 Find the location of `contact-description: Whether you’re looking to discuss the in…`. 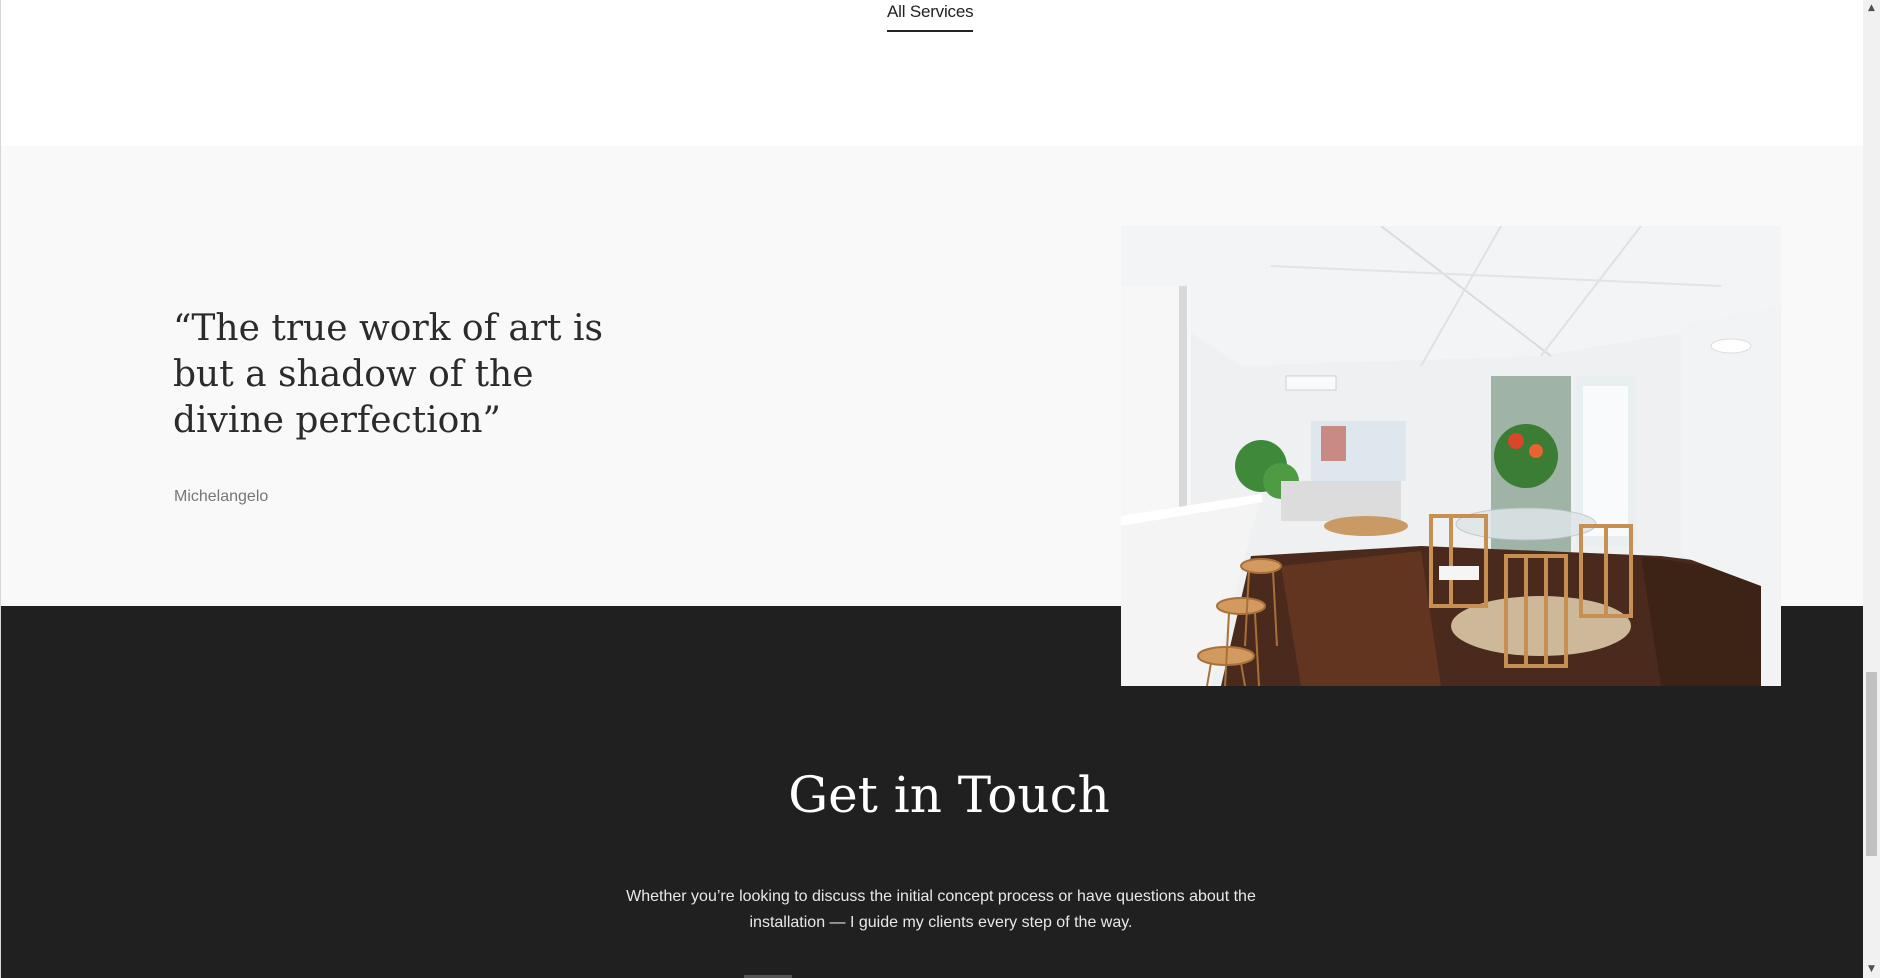

contact-description: Whether you’re looking to discuss the in… is located at coordinates (941, 909).